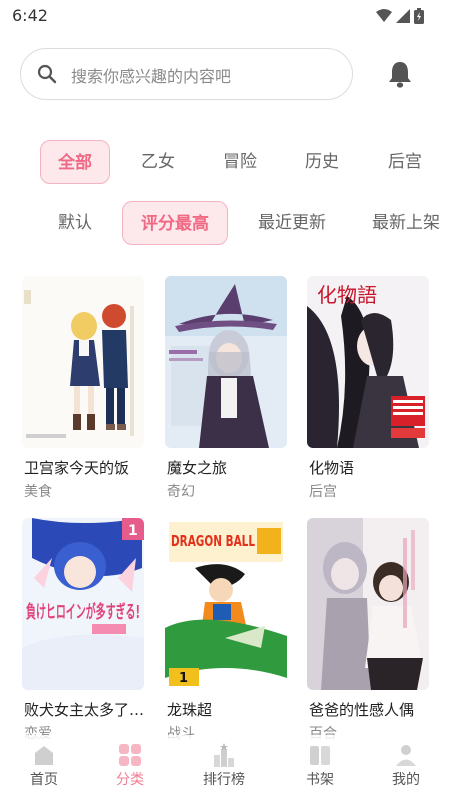 The image size is (450, 800). What do you see at coordinates (47, 74) in the screenshot?
I see `search-icon` at bounding box center [47, 74].